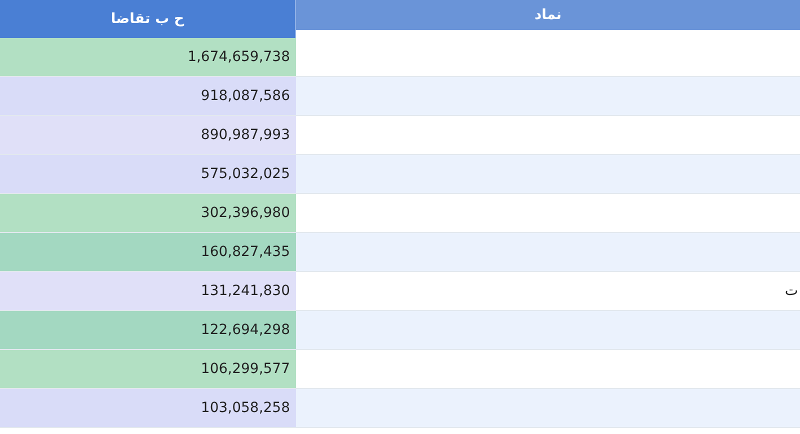 This screenshot has width=800, height=434. Describe the element at coordinates (148, 369) in the screenshot. I see `table-cell: 106,299,577` at that location.